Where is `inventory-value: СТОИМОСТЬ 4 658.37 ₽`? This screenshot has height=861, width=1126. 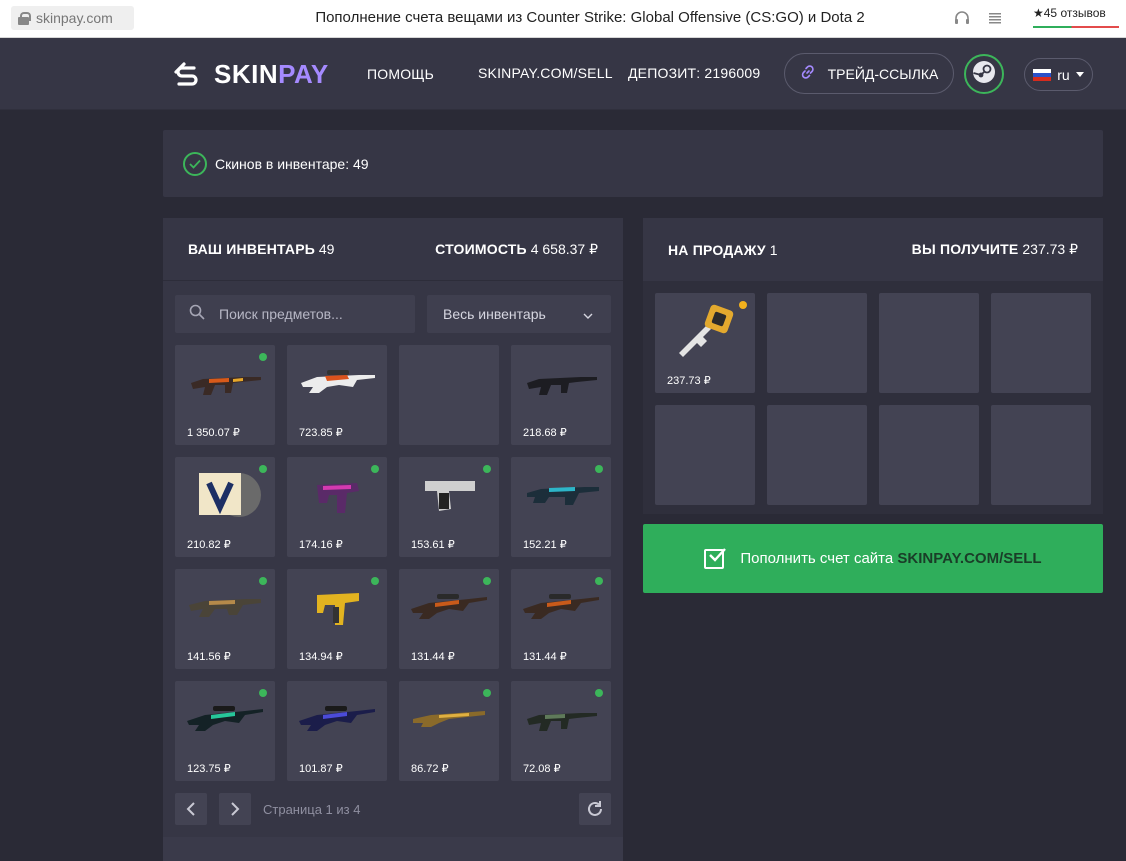 inventory-value: СТОИМОСТЬ 4 658.37 ₽ is located at coordinates (516, 248).